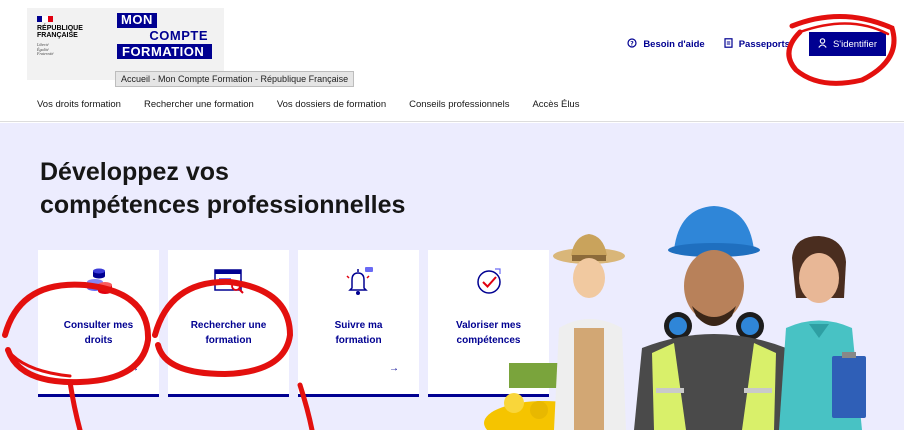  What do you see at coordinates (98, 333) in the screenshot?
I see `card-label: Consulter mes droits` at bounding box center [98, 333].